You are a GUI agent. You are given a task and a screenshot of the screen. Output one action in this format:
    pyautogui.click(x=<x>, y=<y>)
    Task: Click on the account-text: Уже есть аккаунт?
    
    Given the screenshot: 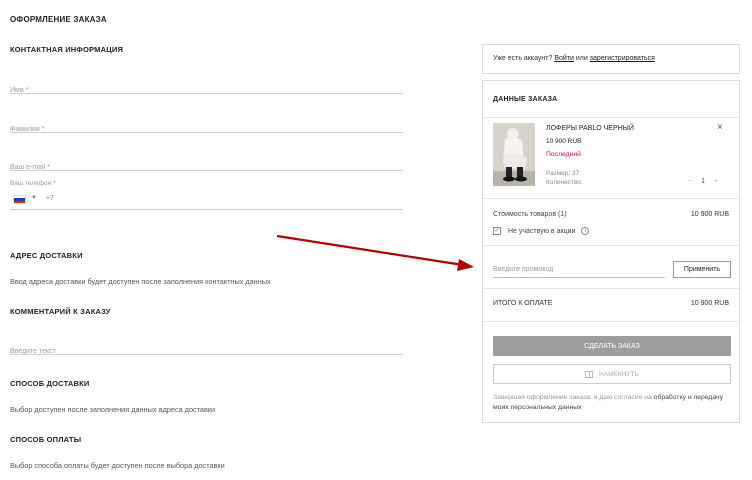 What is the action you would take?
    pyautogui.click(x=523, y=58)
    